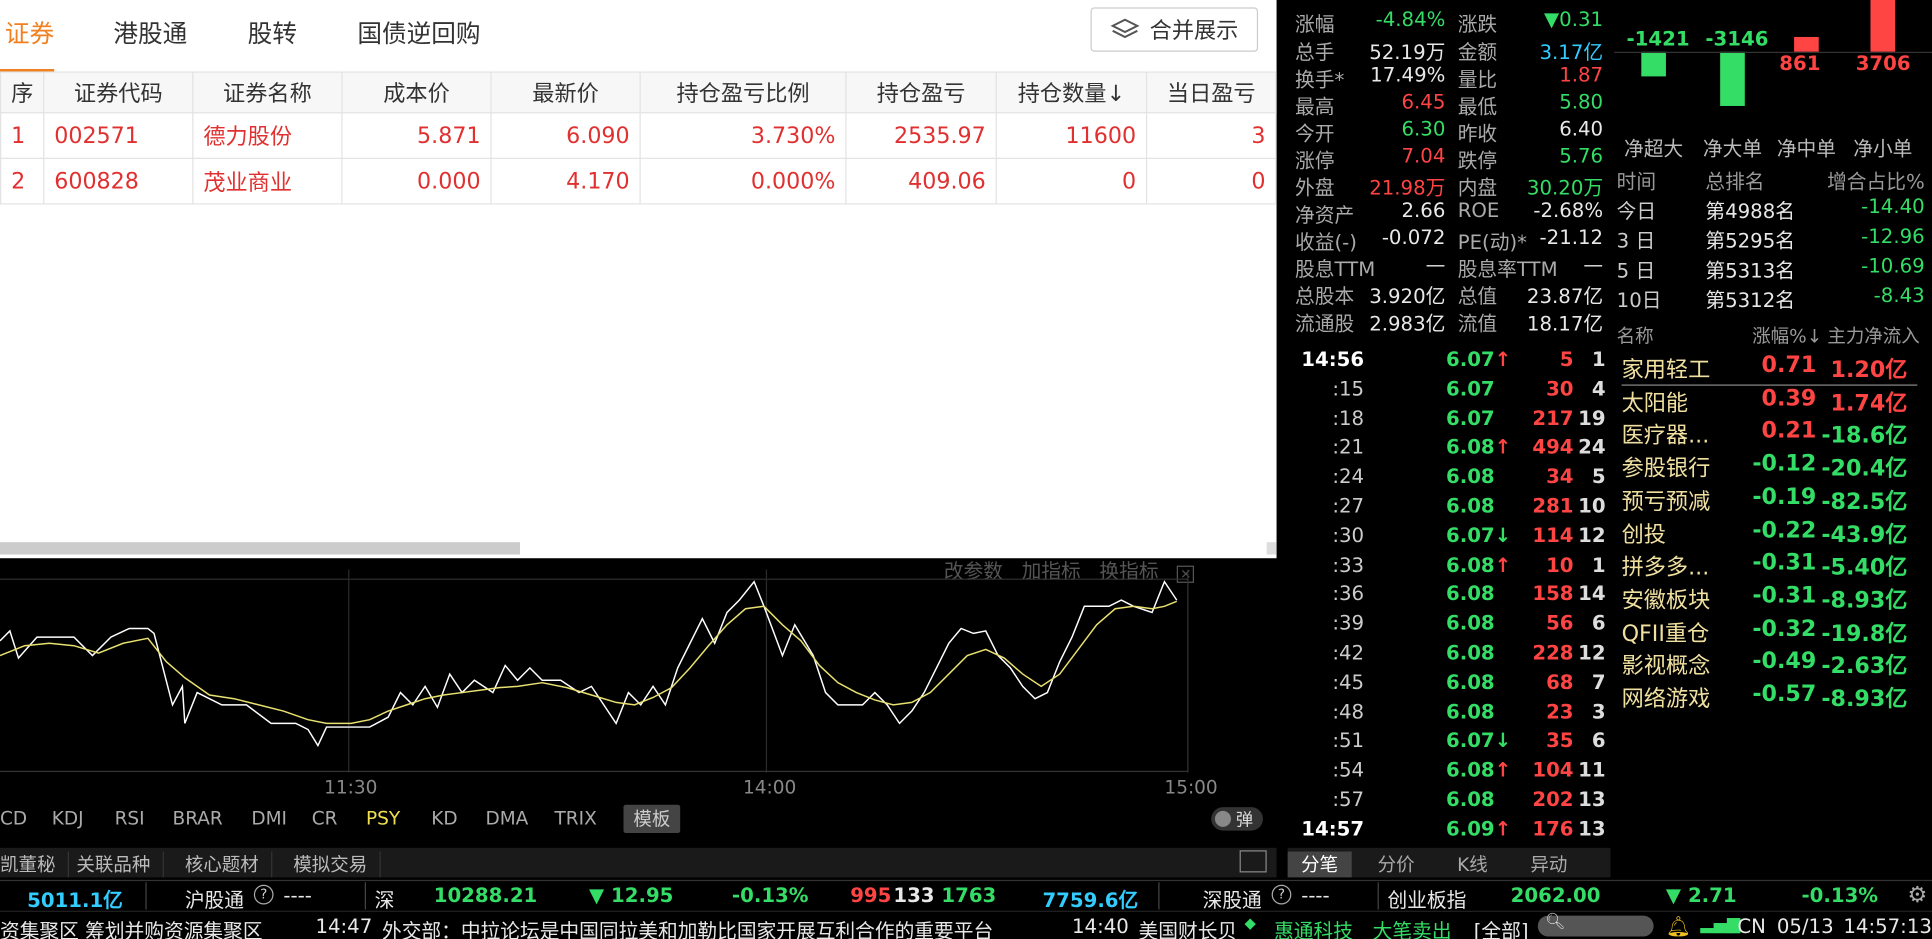 This screenshot has width=1932, height=939. What do you see at coordinates (1549, 865) in the screenshot?
I see `tab-anomaly: 异动` at bounding box center [1549, 865].